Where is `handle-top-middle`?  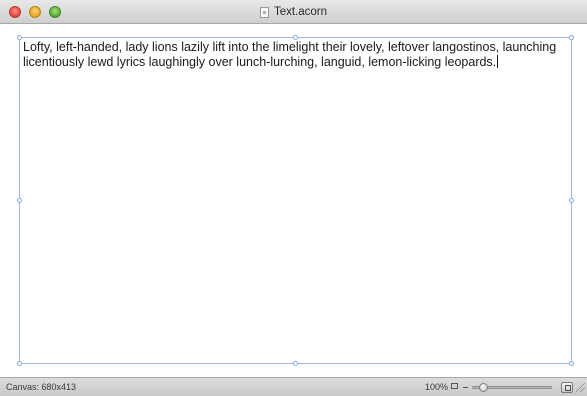
handle-top-middle is located at coordinates (295, 37).